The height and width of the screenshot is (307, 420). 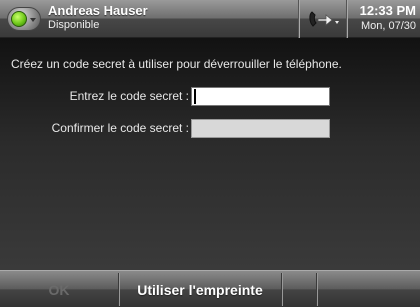 What do you see at coordinates (33, 20) in the screenshot?
I see `chevron-down-icon` at bounding box center [33, 20].